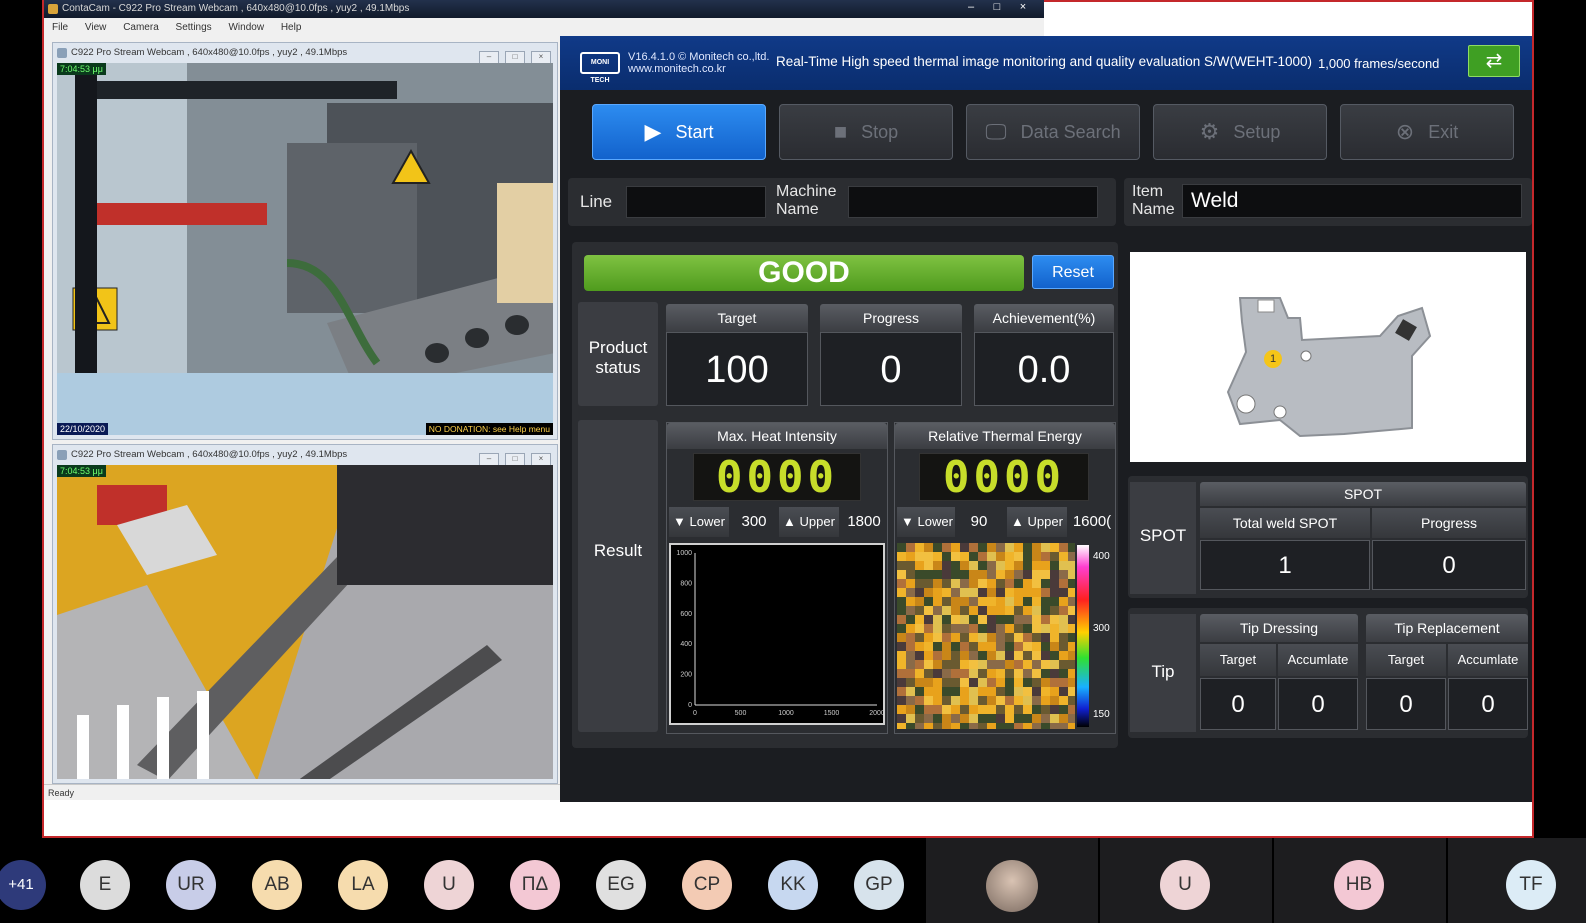 The image size is (1586, 923). What do you see at coordinates (754, 522) in the screenshot?
I see `heat-lower-value: 300` at bounding box center [754, 522].